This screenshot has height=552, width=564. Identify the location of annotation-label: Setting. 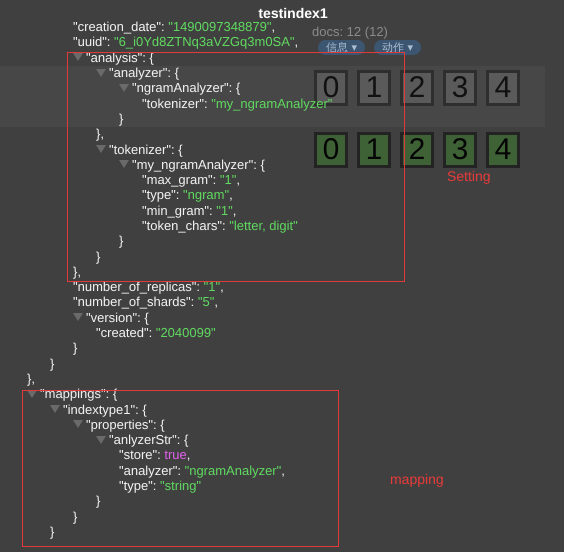
(469, 176).